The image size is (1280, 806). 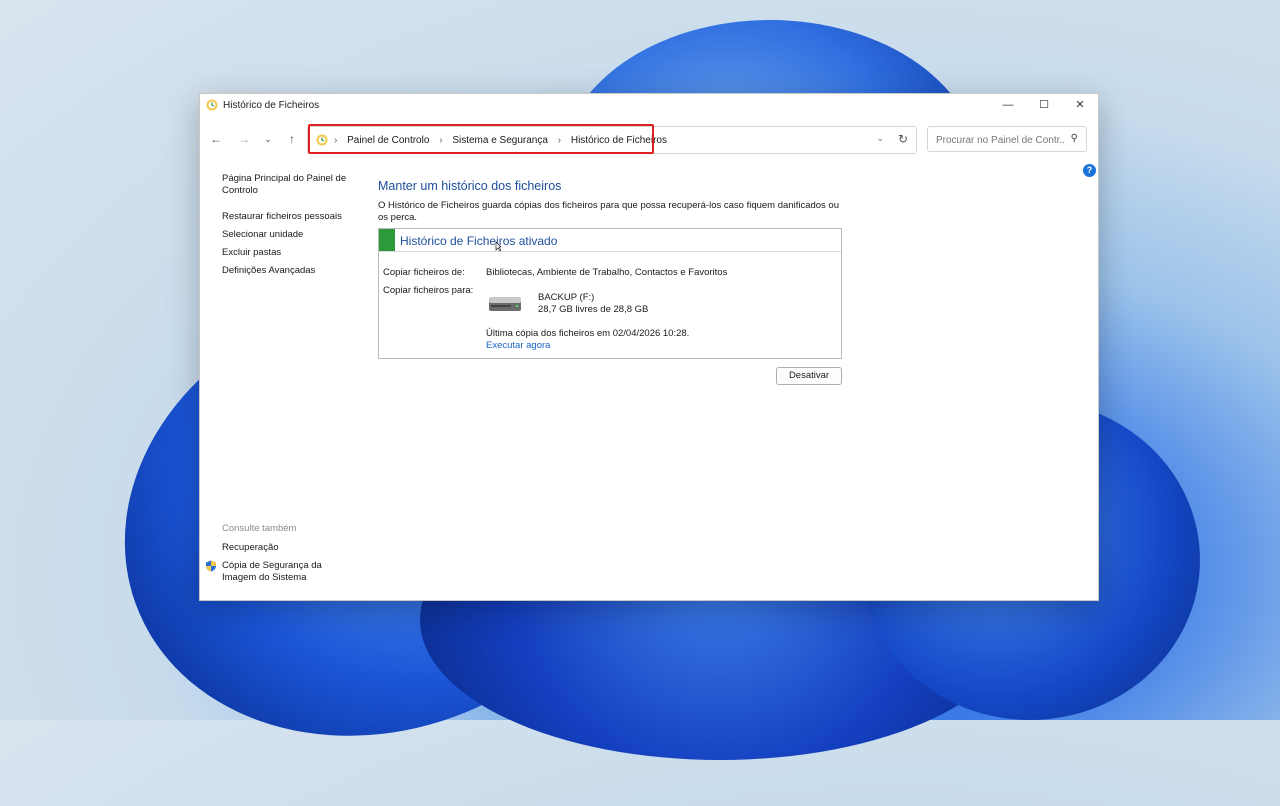 I want to click on copy-from-label: Copiar ficheiros de:, so click(x=424, y=272).